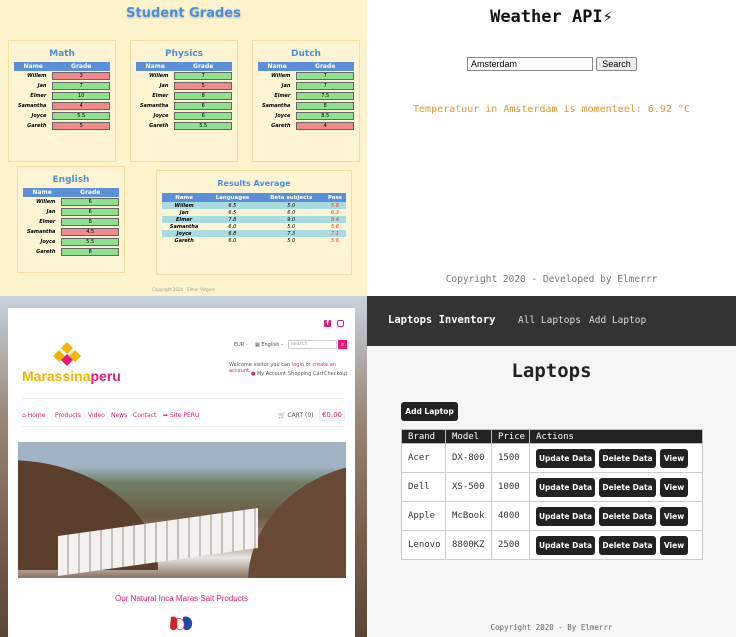 This screenshot has width=736, height=637. Describe the element at coordinates (327, 323) in the screenshot. I see `facebook-icon: f` at that location.